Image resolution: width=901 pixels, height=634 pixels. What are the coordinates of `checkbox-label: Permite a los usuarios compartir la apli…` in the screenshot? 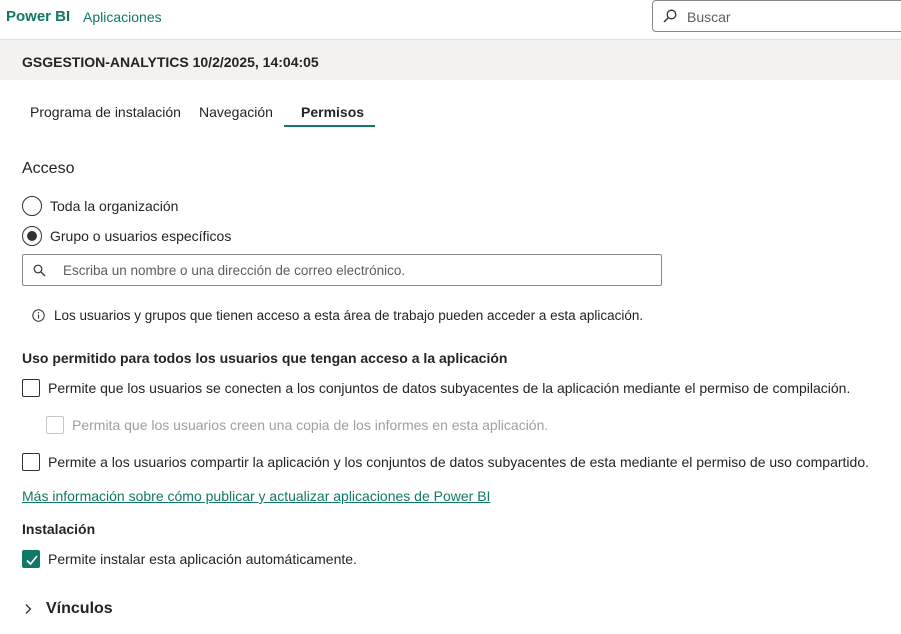 It's located at (458, 462).